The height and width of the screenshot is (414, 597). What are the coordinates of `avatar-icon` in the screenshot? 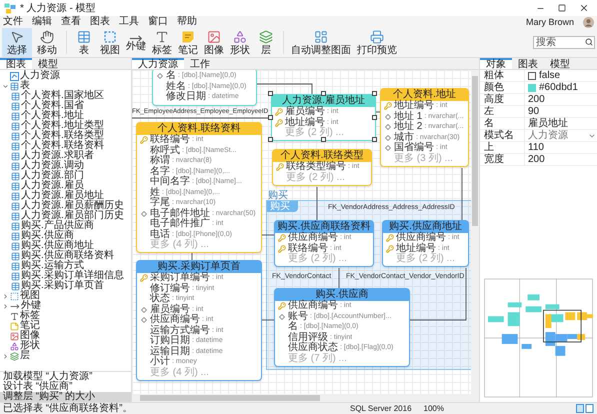 It's located at (588, 22).